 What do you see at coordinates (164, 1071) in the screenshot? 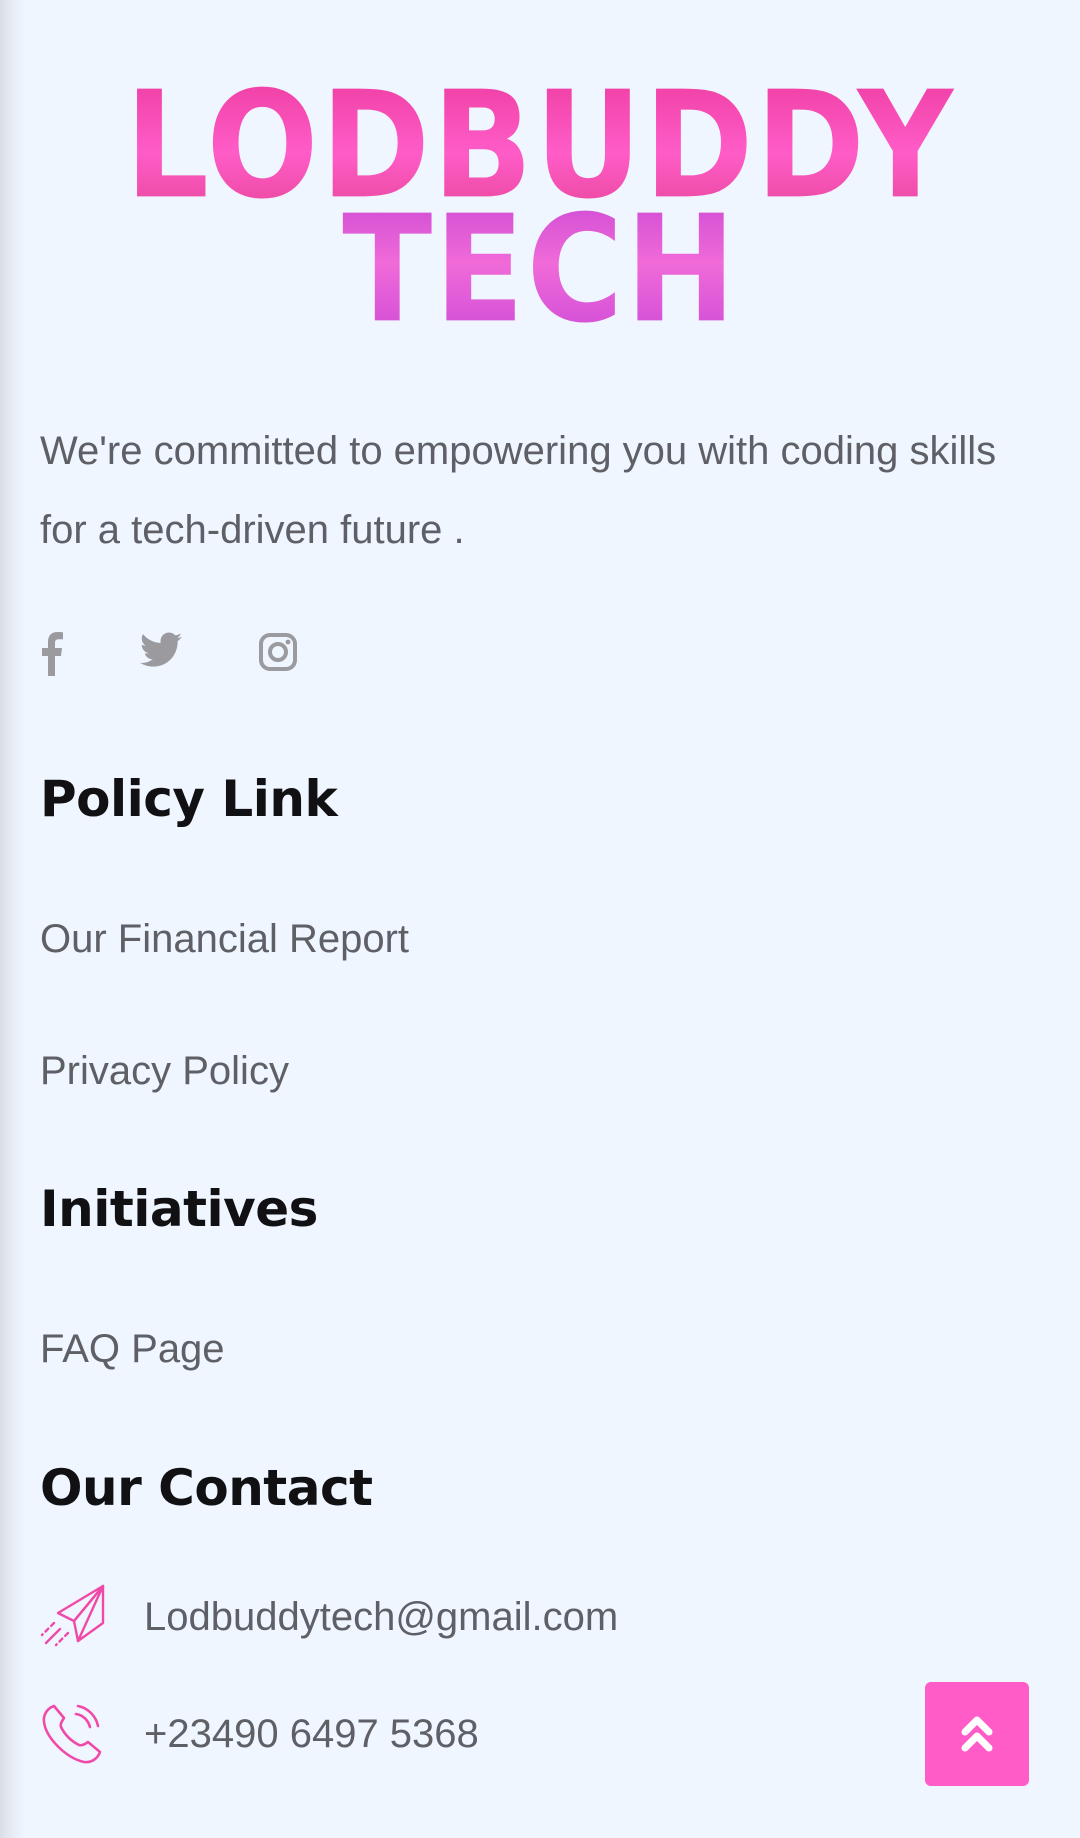
I see `privacy-policy-link: Privacy Policy` at bounding box center [164, 1071].